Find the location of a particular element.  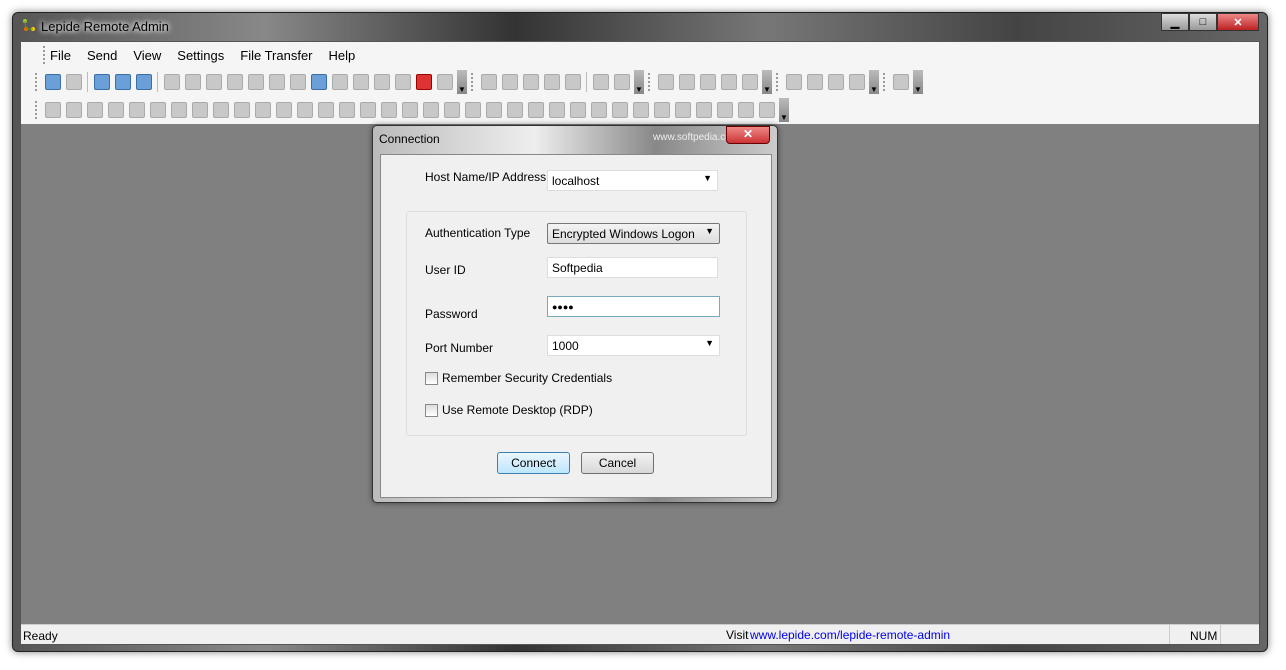

cable-icon is located at coordinates (707, 82).